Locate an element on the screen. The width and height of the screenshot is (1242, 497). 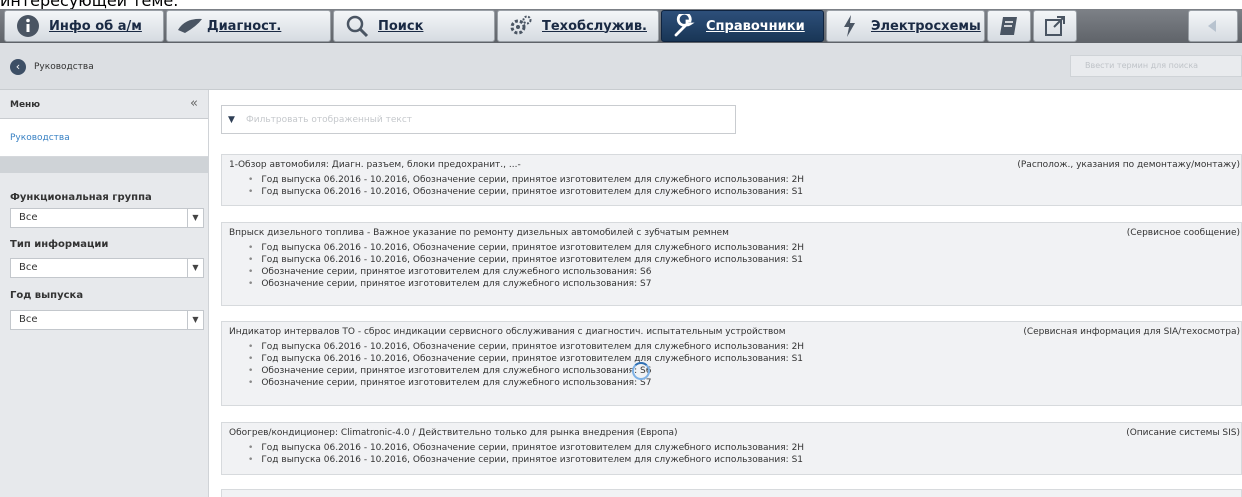
sidebar-header: Меню « is located at coordinates (104, 104).